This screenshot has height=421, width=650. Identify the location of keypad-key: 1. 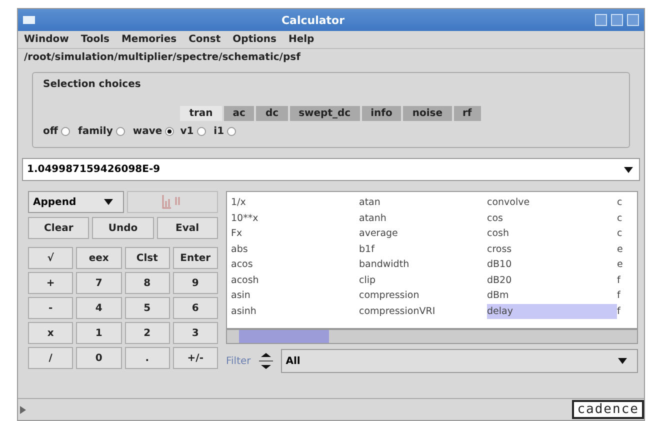
(99, 333).